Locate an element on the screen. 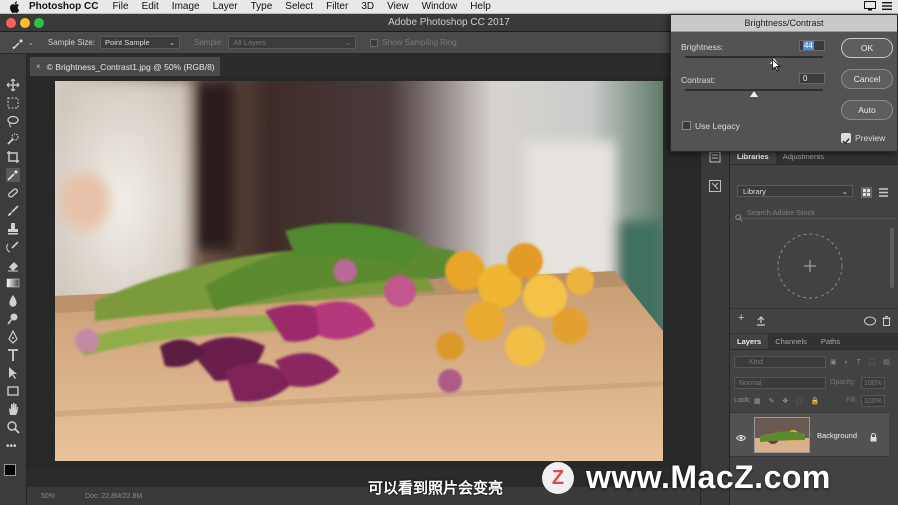 Image resolution: width=898 pixels, height=505 pixels. menu-type: Type is located at coordinates (262, 6).